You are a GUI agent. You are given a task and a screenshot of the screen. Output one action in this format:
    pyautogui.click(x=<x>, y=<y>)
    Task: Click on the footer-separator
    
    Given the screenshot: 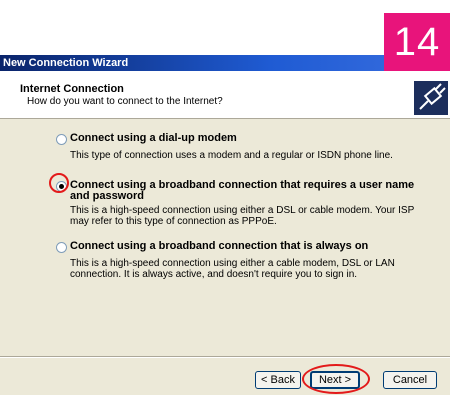 What is the action you would take?
    pyautogui.click(x=225, y=357)
    